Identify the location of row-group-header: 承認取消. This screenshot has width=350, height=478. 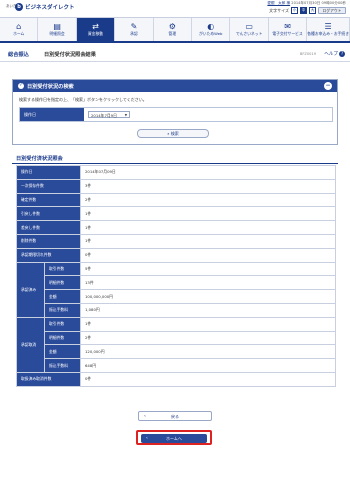
(30, 344).